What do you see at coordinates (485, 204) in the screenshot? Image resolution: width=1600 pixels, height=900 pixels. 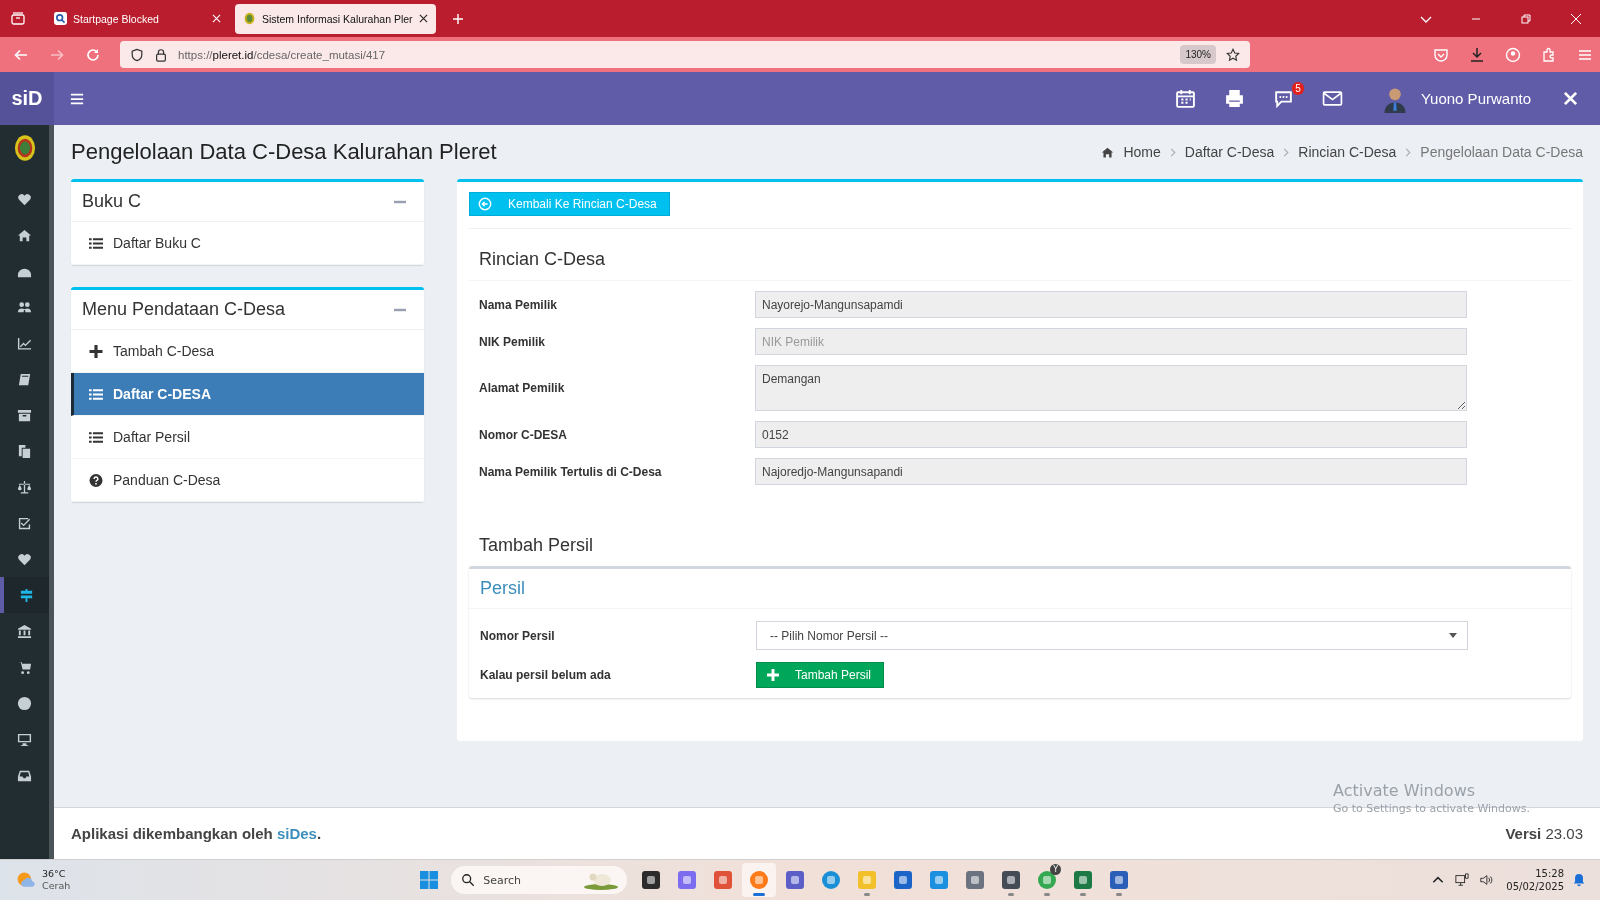 I see `back-circle-icon` at bounding box center [485, 204].